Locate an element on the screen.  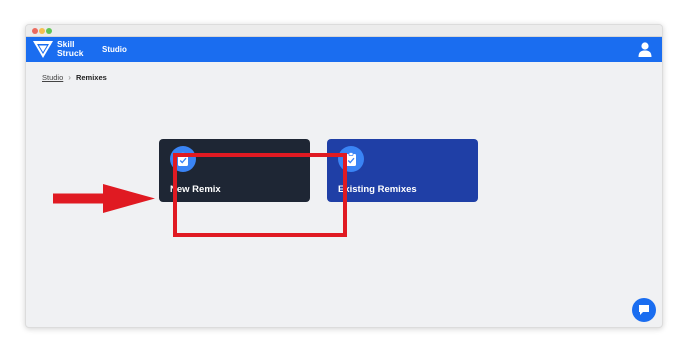
new-remix-title: New Remix is located at coordinates (195, 189).